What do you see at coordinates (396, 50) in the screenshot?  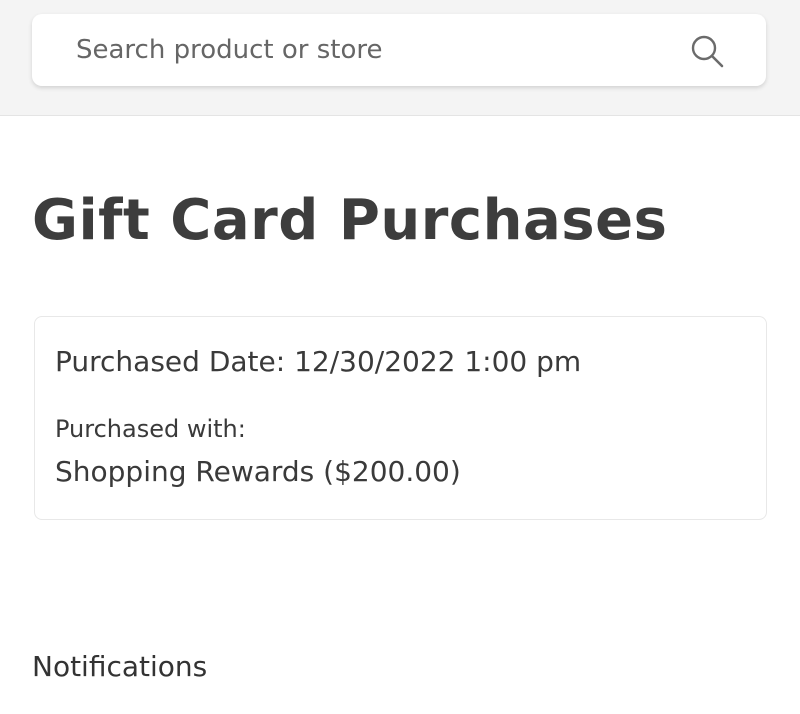 I see `search-input` at bounding box center [396, 50].